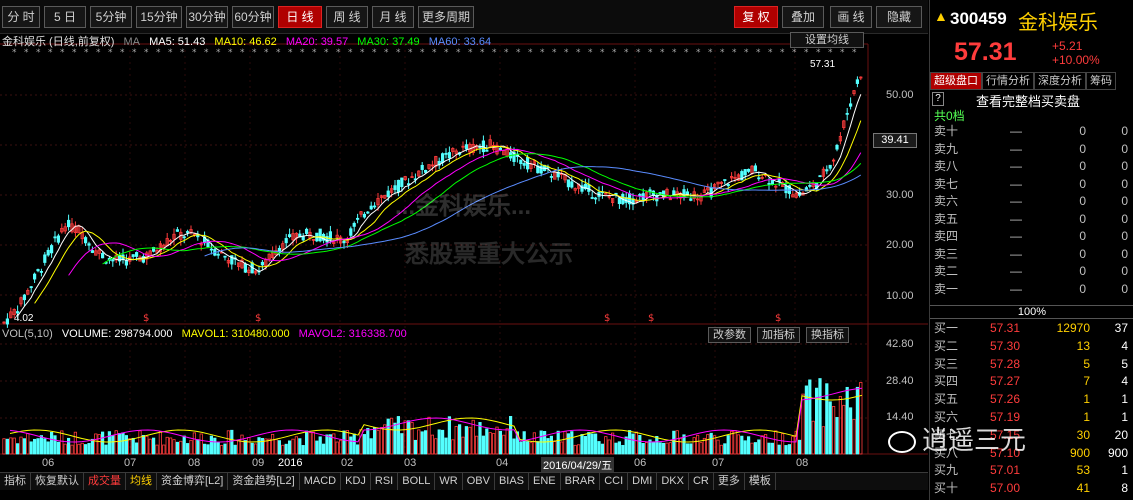 This screenshot has width=1133, height=500. I want to click on tab-market-analysis: 行情分析, so click(1008, 81).